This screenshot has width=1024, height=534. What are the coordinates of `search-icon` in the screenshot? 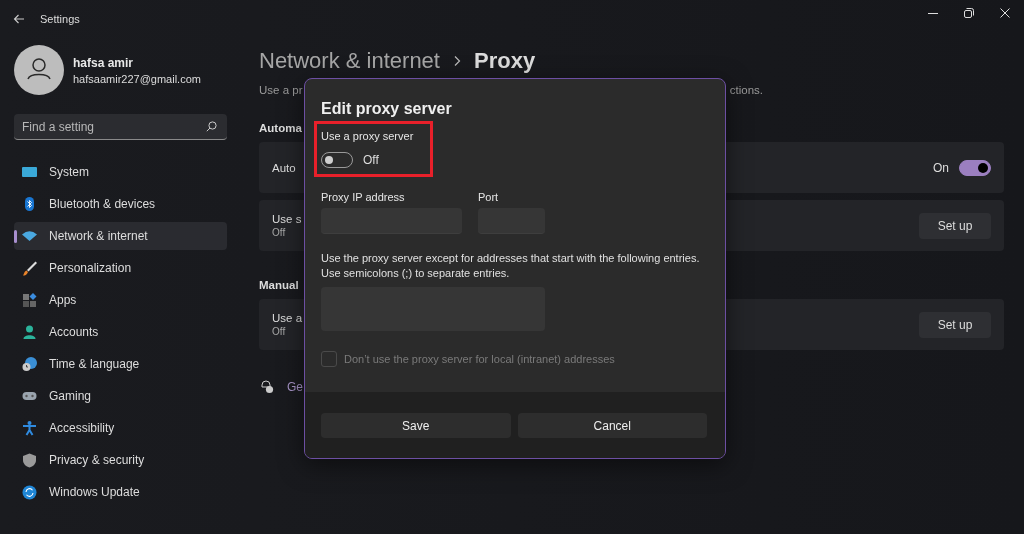 It's located at (211, 126).